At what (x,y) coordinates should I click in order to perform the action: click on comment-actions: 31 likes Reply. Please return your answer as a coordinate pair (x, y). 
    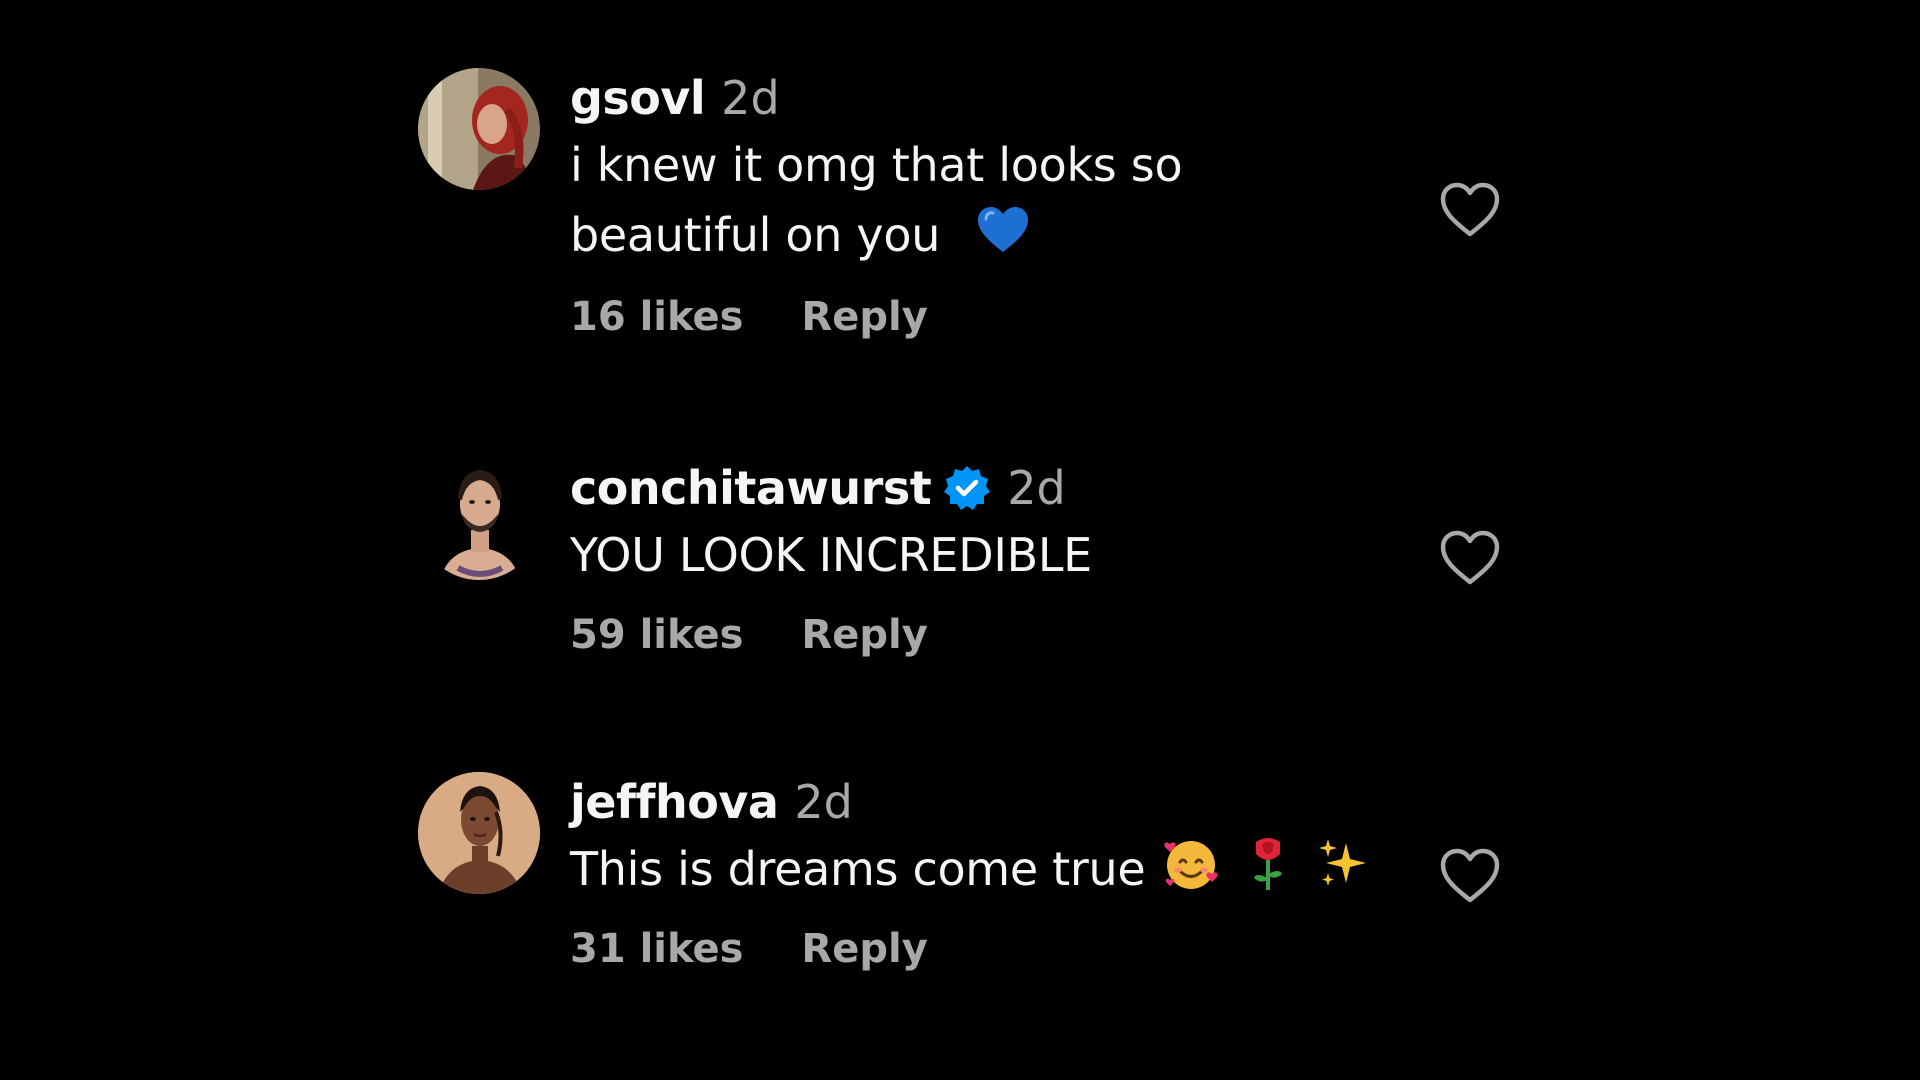
    Looking at the image, I should click on (749, 949).